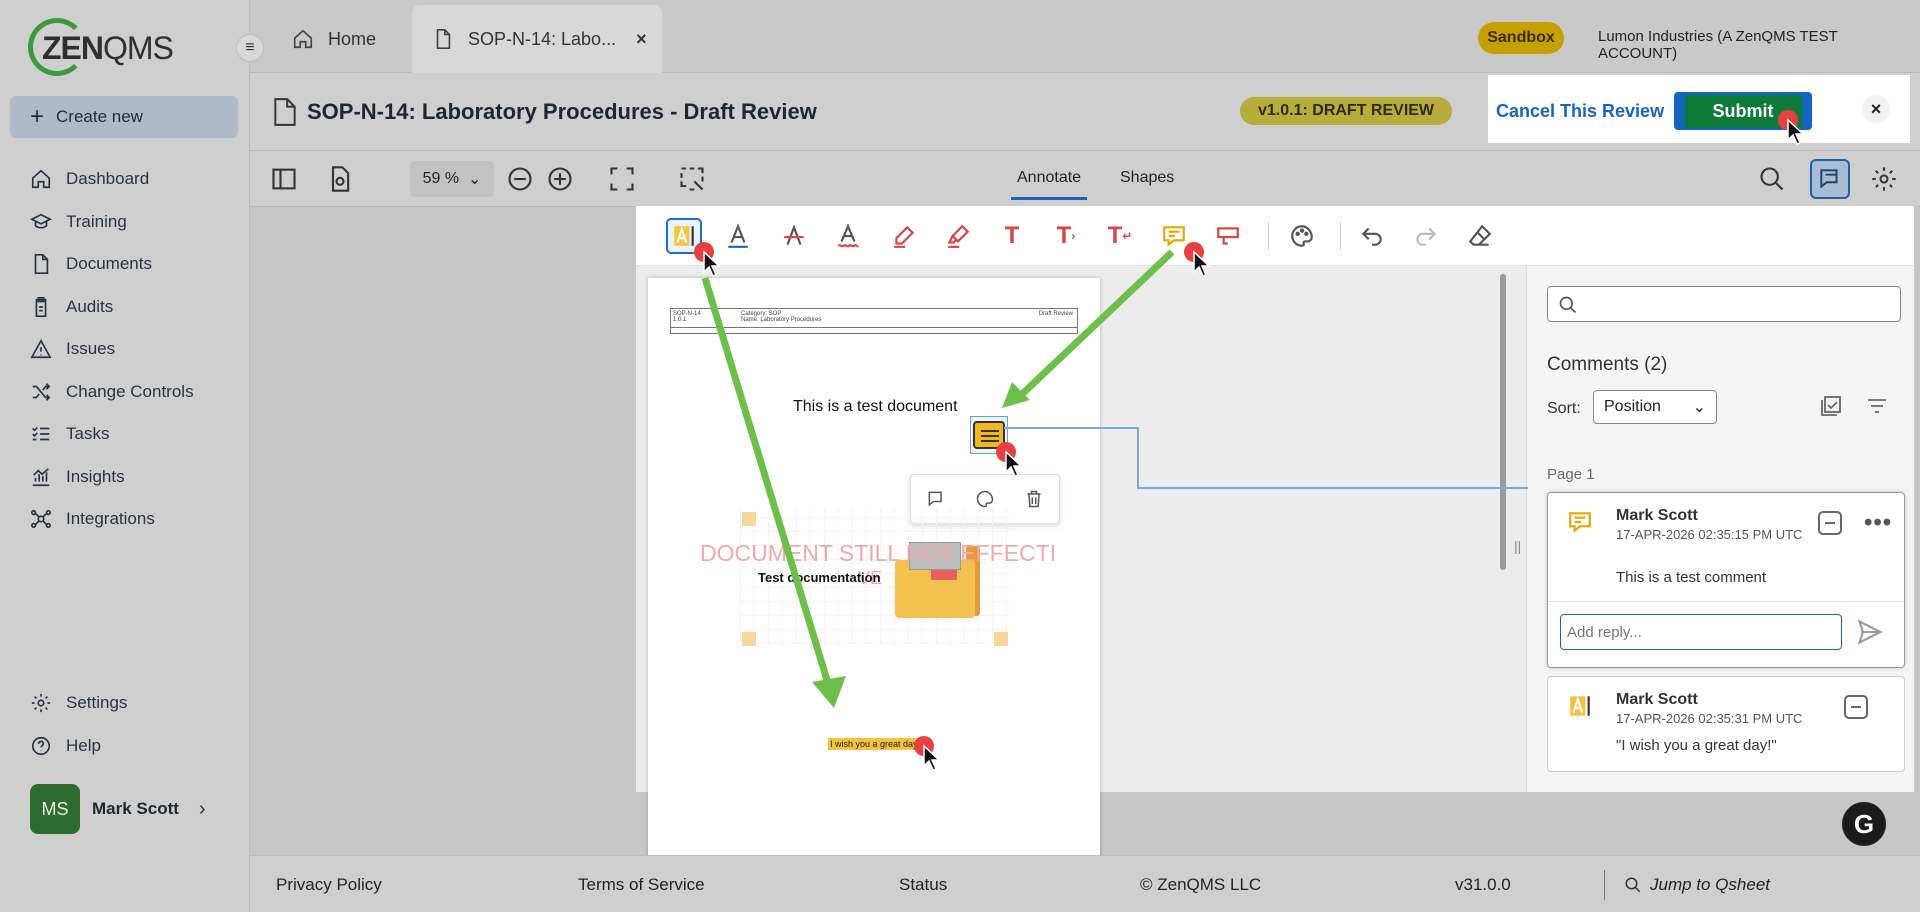  I want to click on grammarly-icon: G, so click(1864, 824).